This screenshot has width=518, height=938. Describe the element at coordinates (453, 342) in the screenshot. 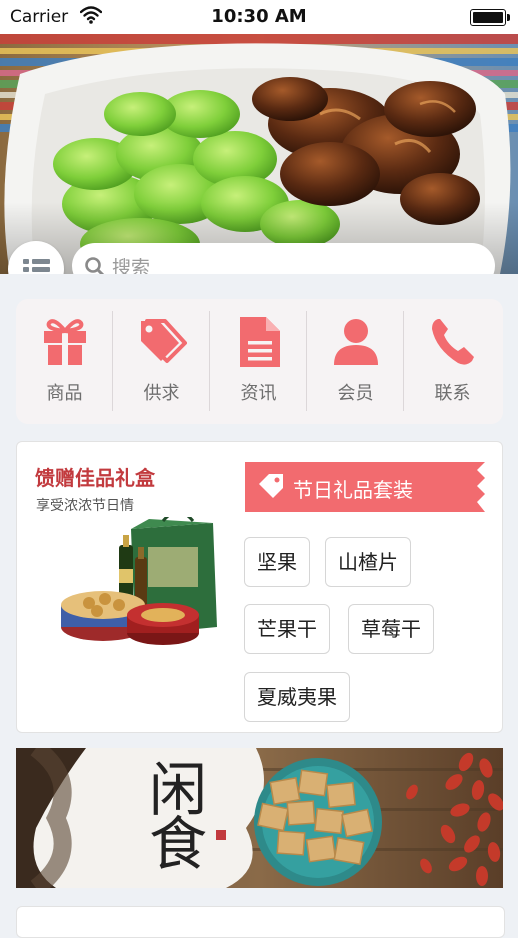

I see `phone-icon` at that location.